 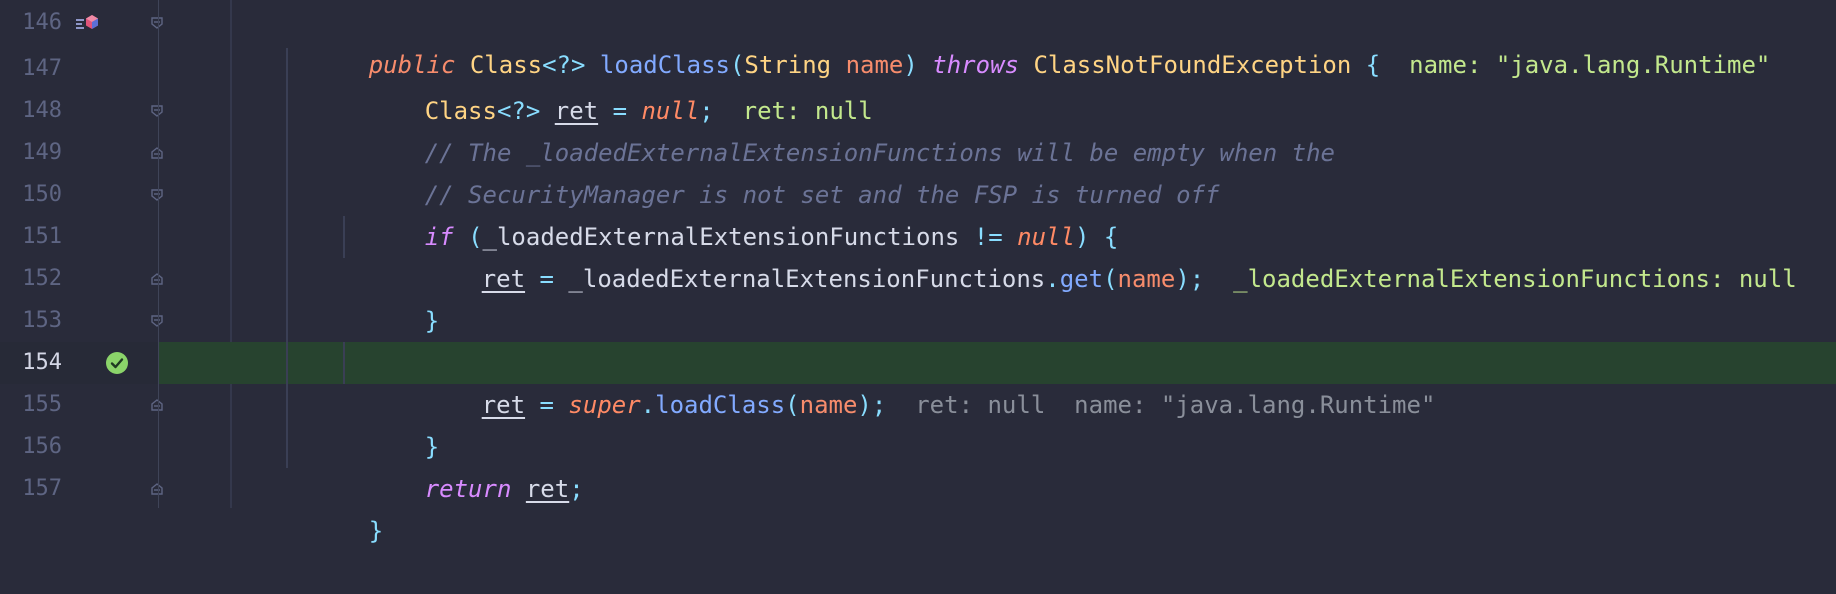 What do you see at coordinates (79, 321) in the screenshot?
I see `gutter: 153` at bounding box center [79, 321].